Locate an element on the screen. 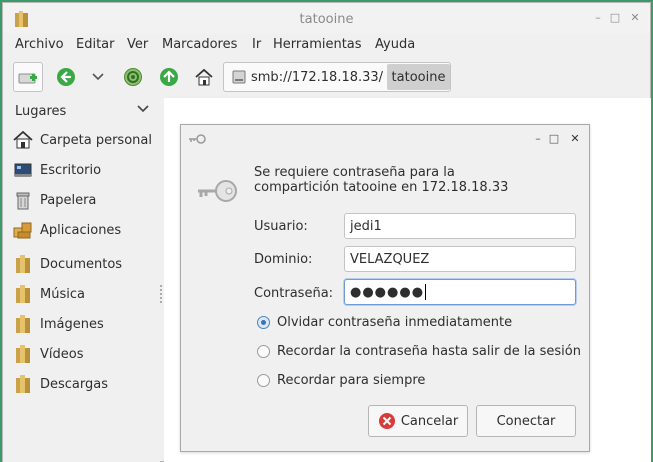 The height and width of the screenshot is (462, 653). sidebar-item-escritorio: Escritorio is located at coordinates (57, 170).